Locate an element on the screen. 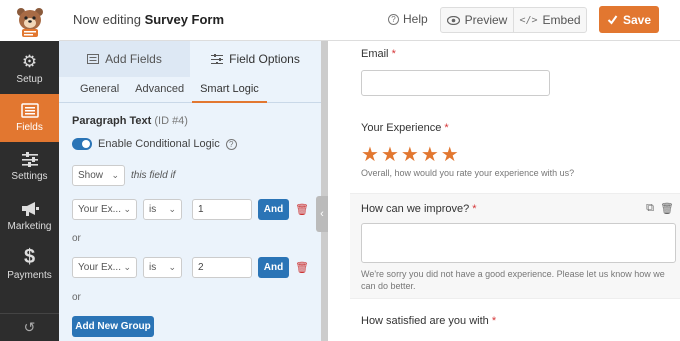  collapse-panel-button: ‹ is located at coordinates (322, 214).